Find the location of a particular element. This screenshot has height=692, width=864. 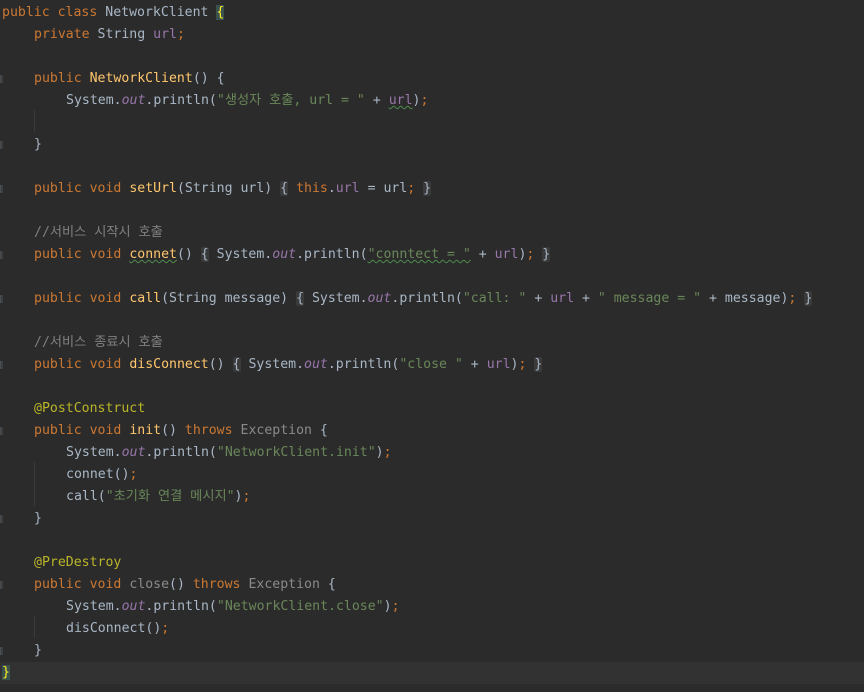

code-line-29: disConnect(); is located at coordinates (432, 629).